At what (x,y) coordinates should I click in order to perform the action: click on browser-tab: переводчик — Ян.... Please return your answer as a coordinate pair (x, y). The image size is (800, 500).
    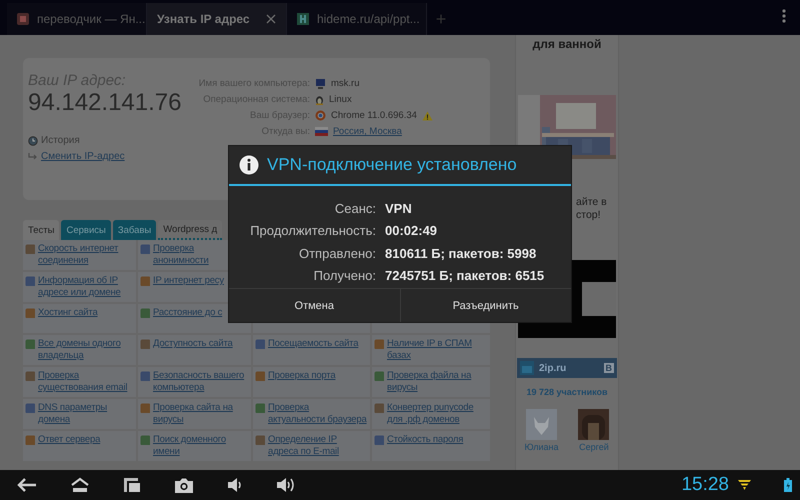
    Looking at the image, I should click on (77, 19).